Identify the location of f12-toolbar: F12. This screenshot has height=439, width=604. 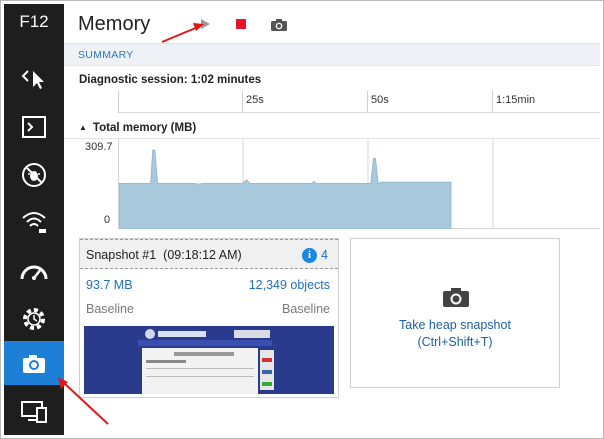
(34, 219).